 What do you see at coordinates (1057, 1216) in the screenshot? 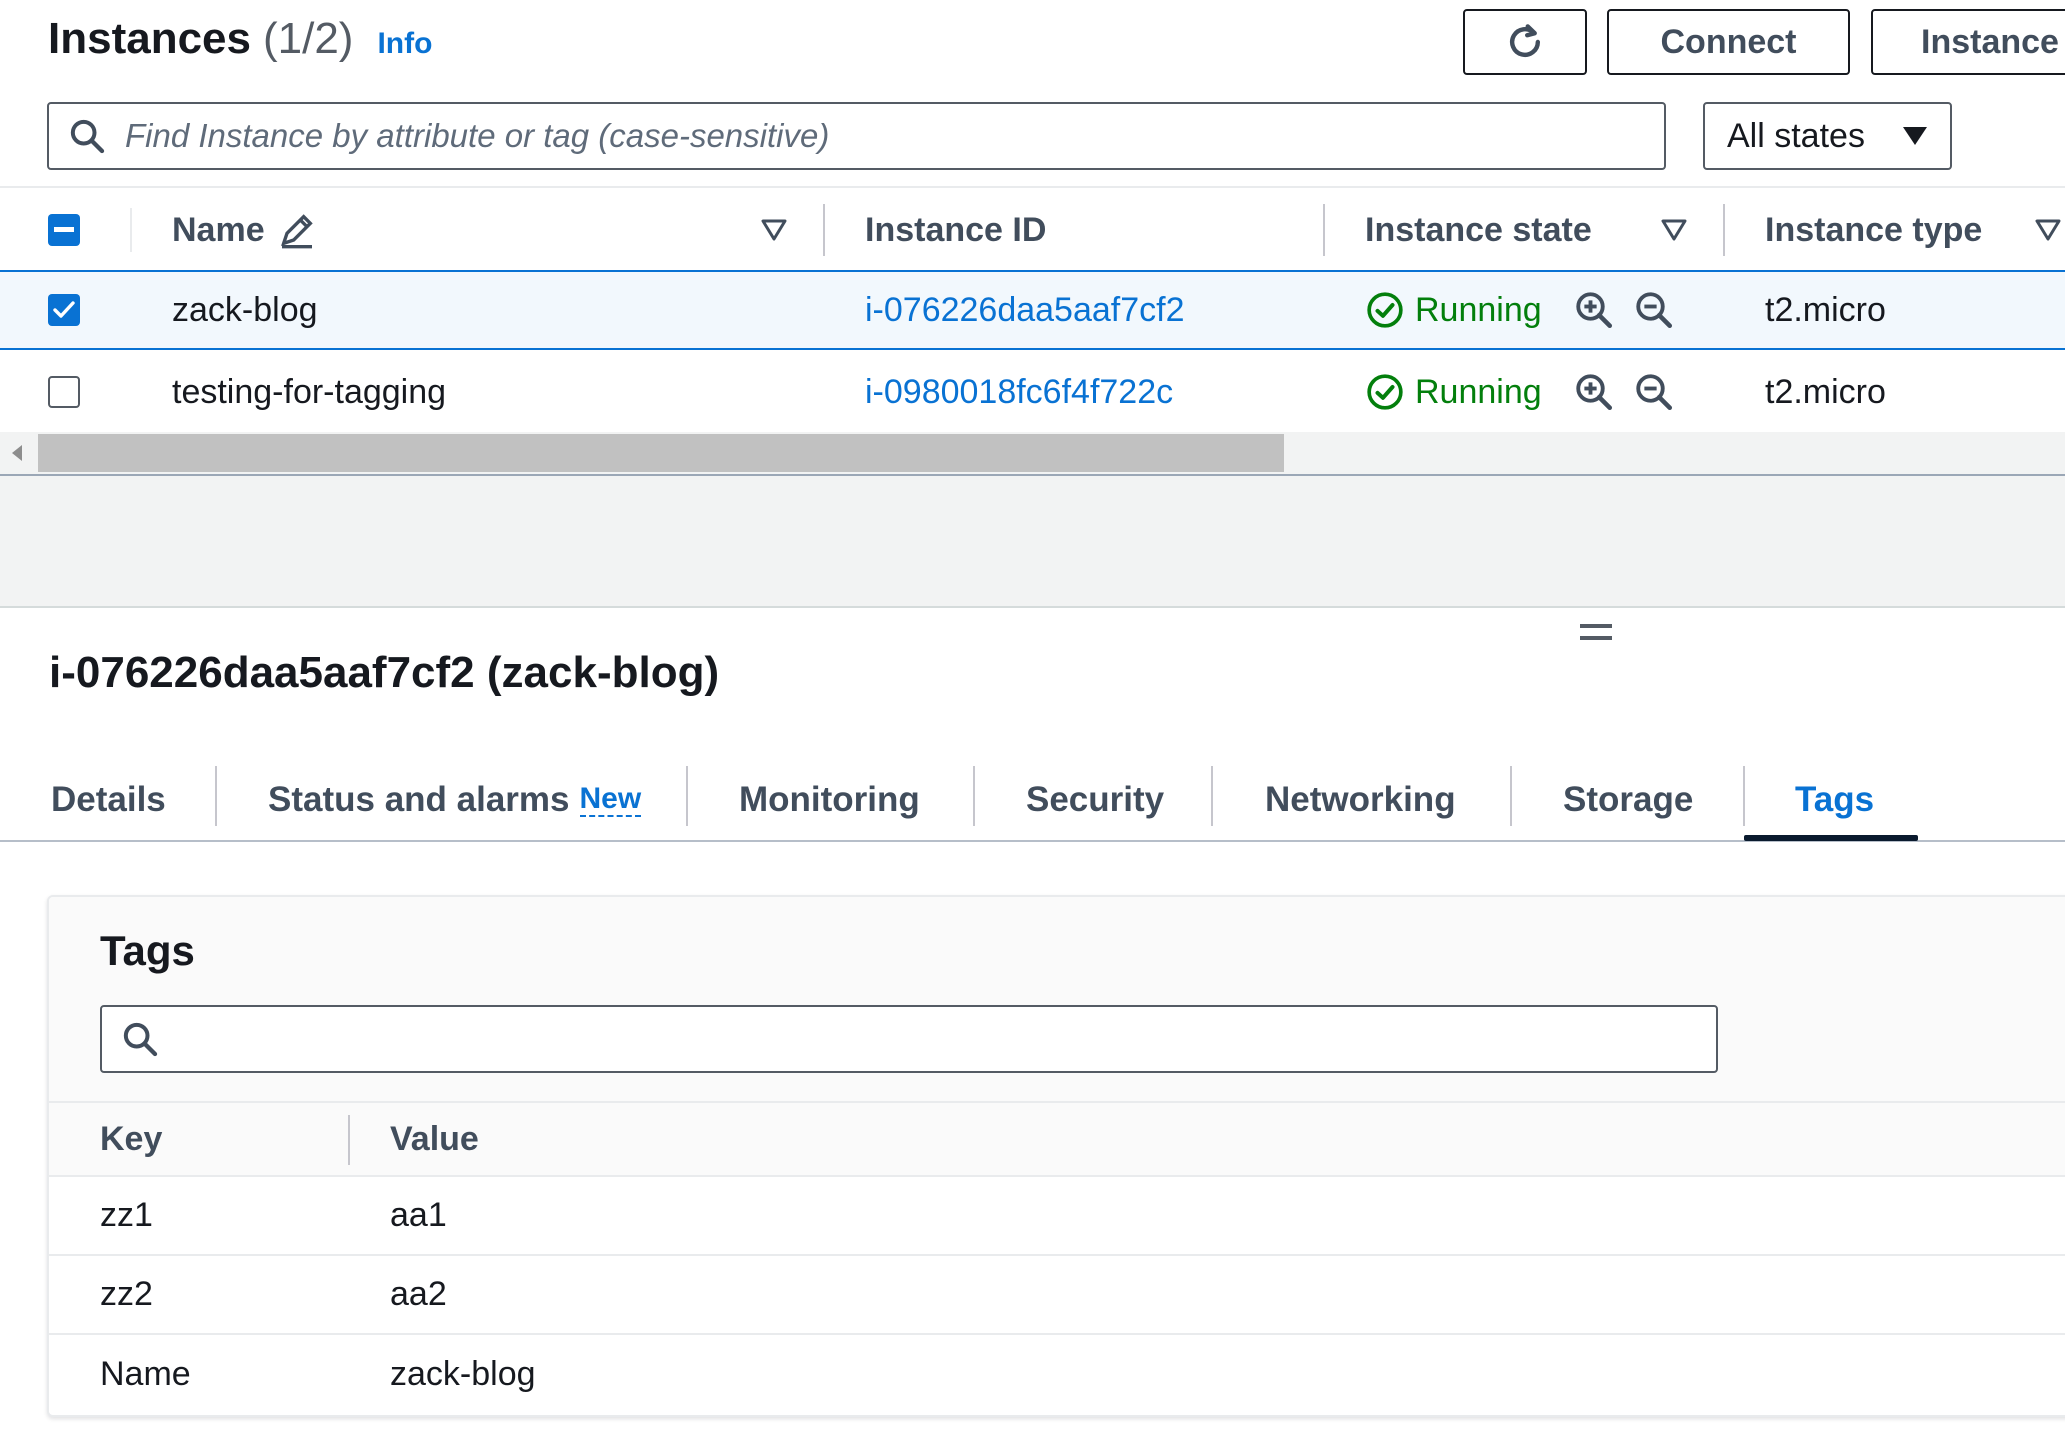
I see `table-row: zz1 aa1` at bounding box center [1057, 1216].